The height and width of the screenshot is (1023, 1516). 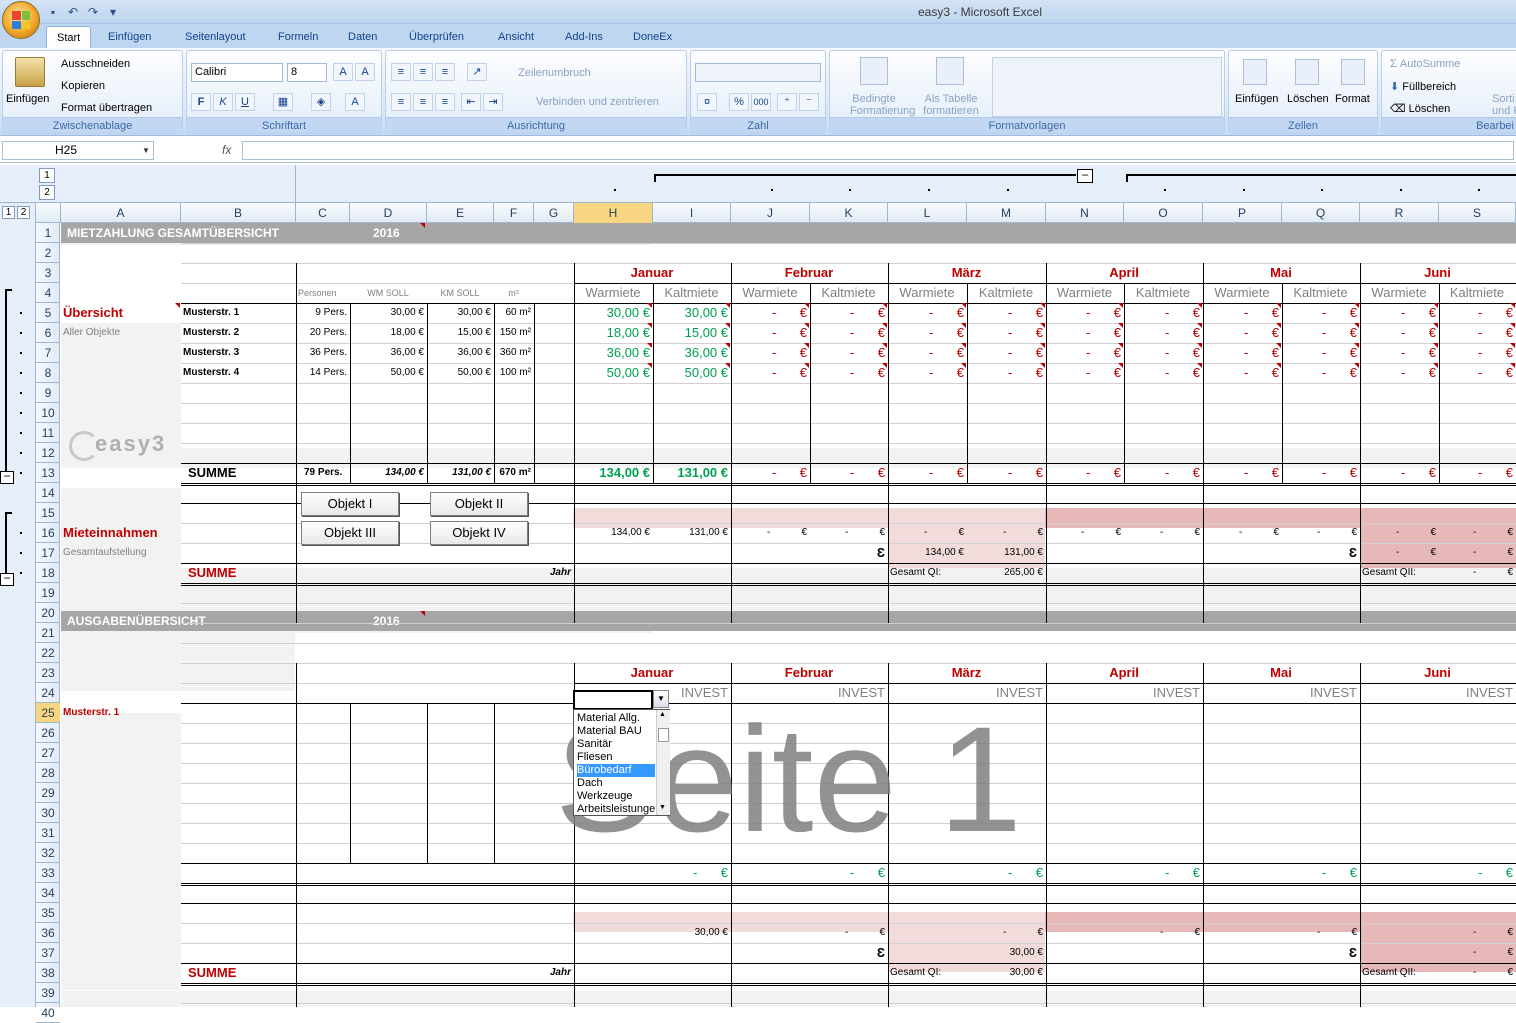 I want to click on bold-button: F, so click(x=201, y=102).